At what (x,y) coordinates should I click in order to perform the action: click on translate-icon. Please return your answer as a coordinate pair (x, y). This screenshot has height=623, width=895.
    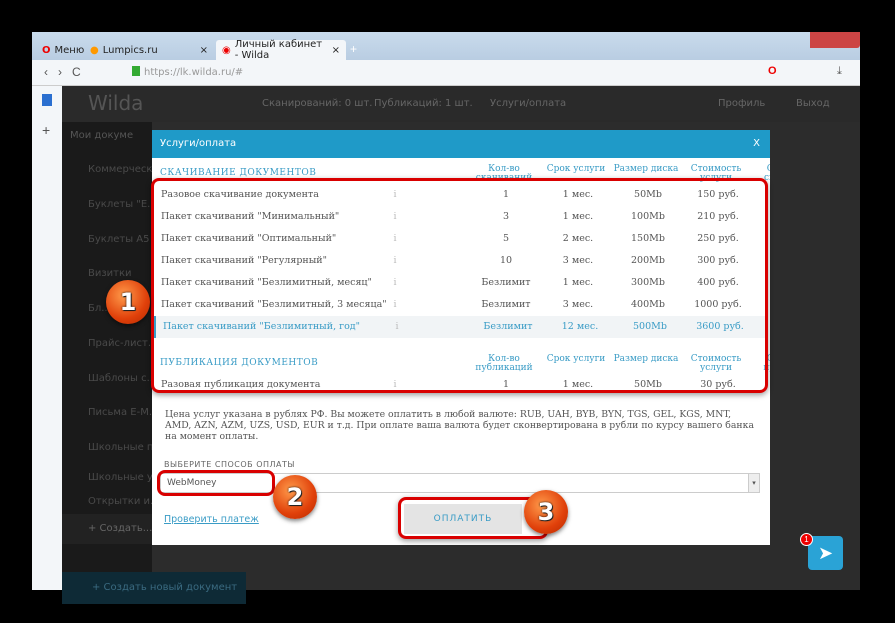
    Looking at the image, I should click on (47, 100).